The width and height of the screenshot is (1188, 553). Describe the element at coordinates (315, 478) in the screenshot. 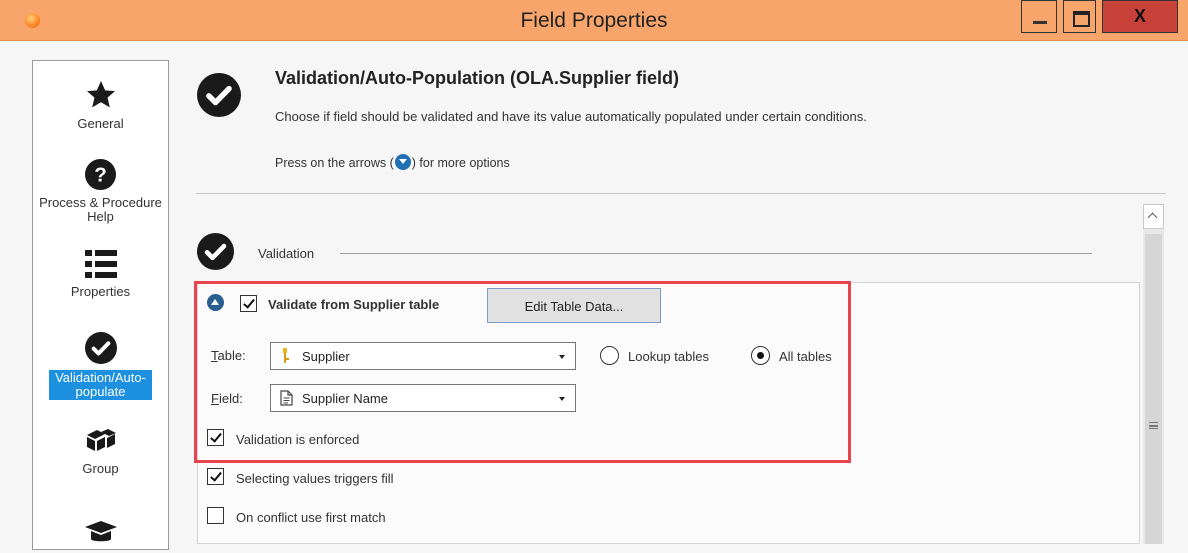

I see `triggers-fill-label: Selecting values triggers fill` at that location.